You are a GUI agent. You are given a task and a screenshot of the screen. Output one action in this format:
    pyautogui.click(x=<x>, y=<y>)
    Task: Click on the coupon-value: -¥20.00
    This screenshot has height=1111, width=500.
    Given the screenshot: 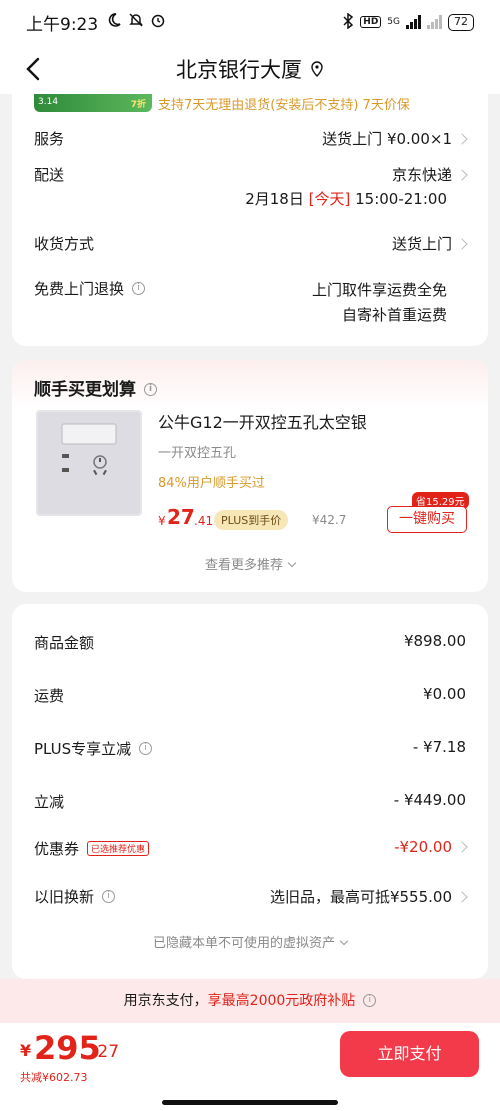 What is the action you would take?
    pyautogui.click(x=423, y=847)
    